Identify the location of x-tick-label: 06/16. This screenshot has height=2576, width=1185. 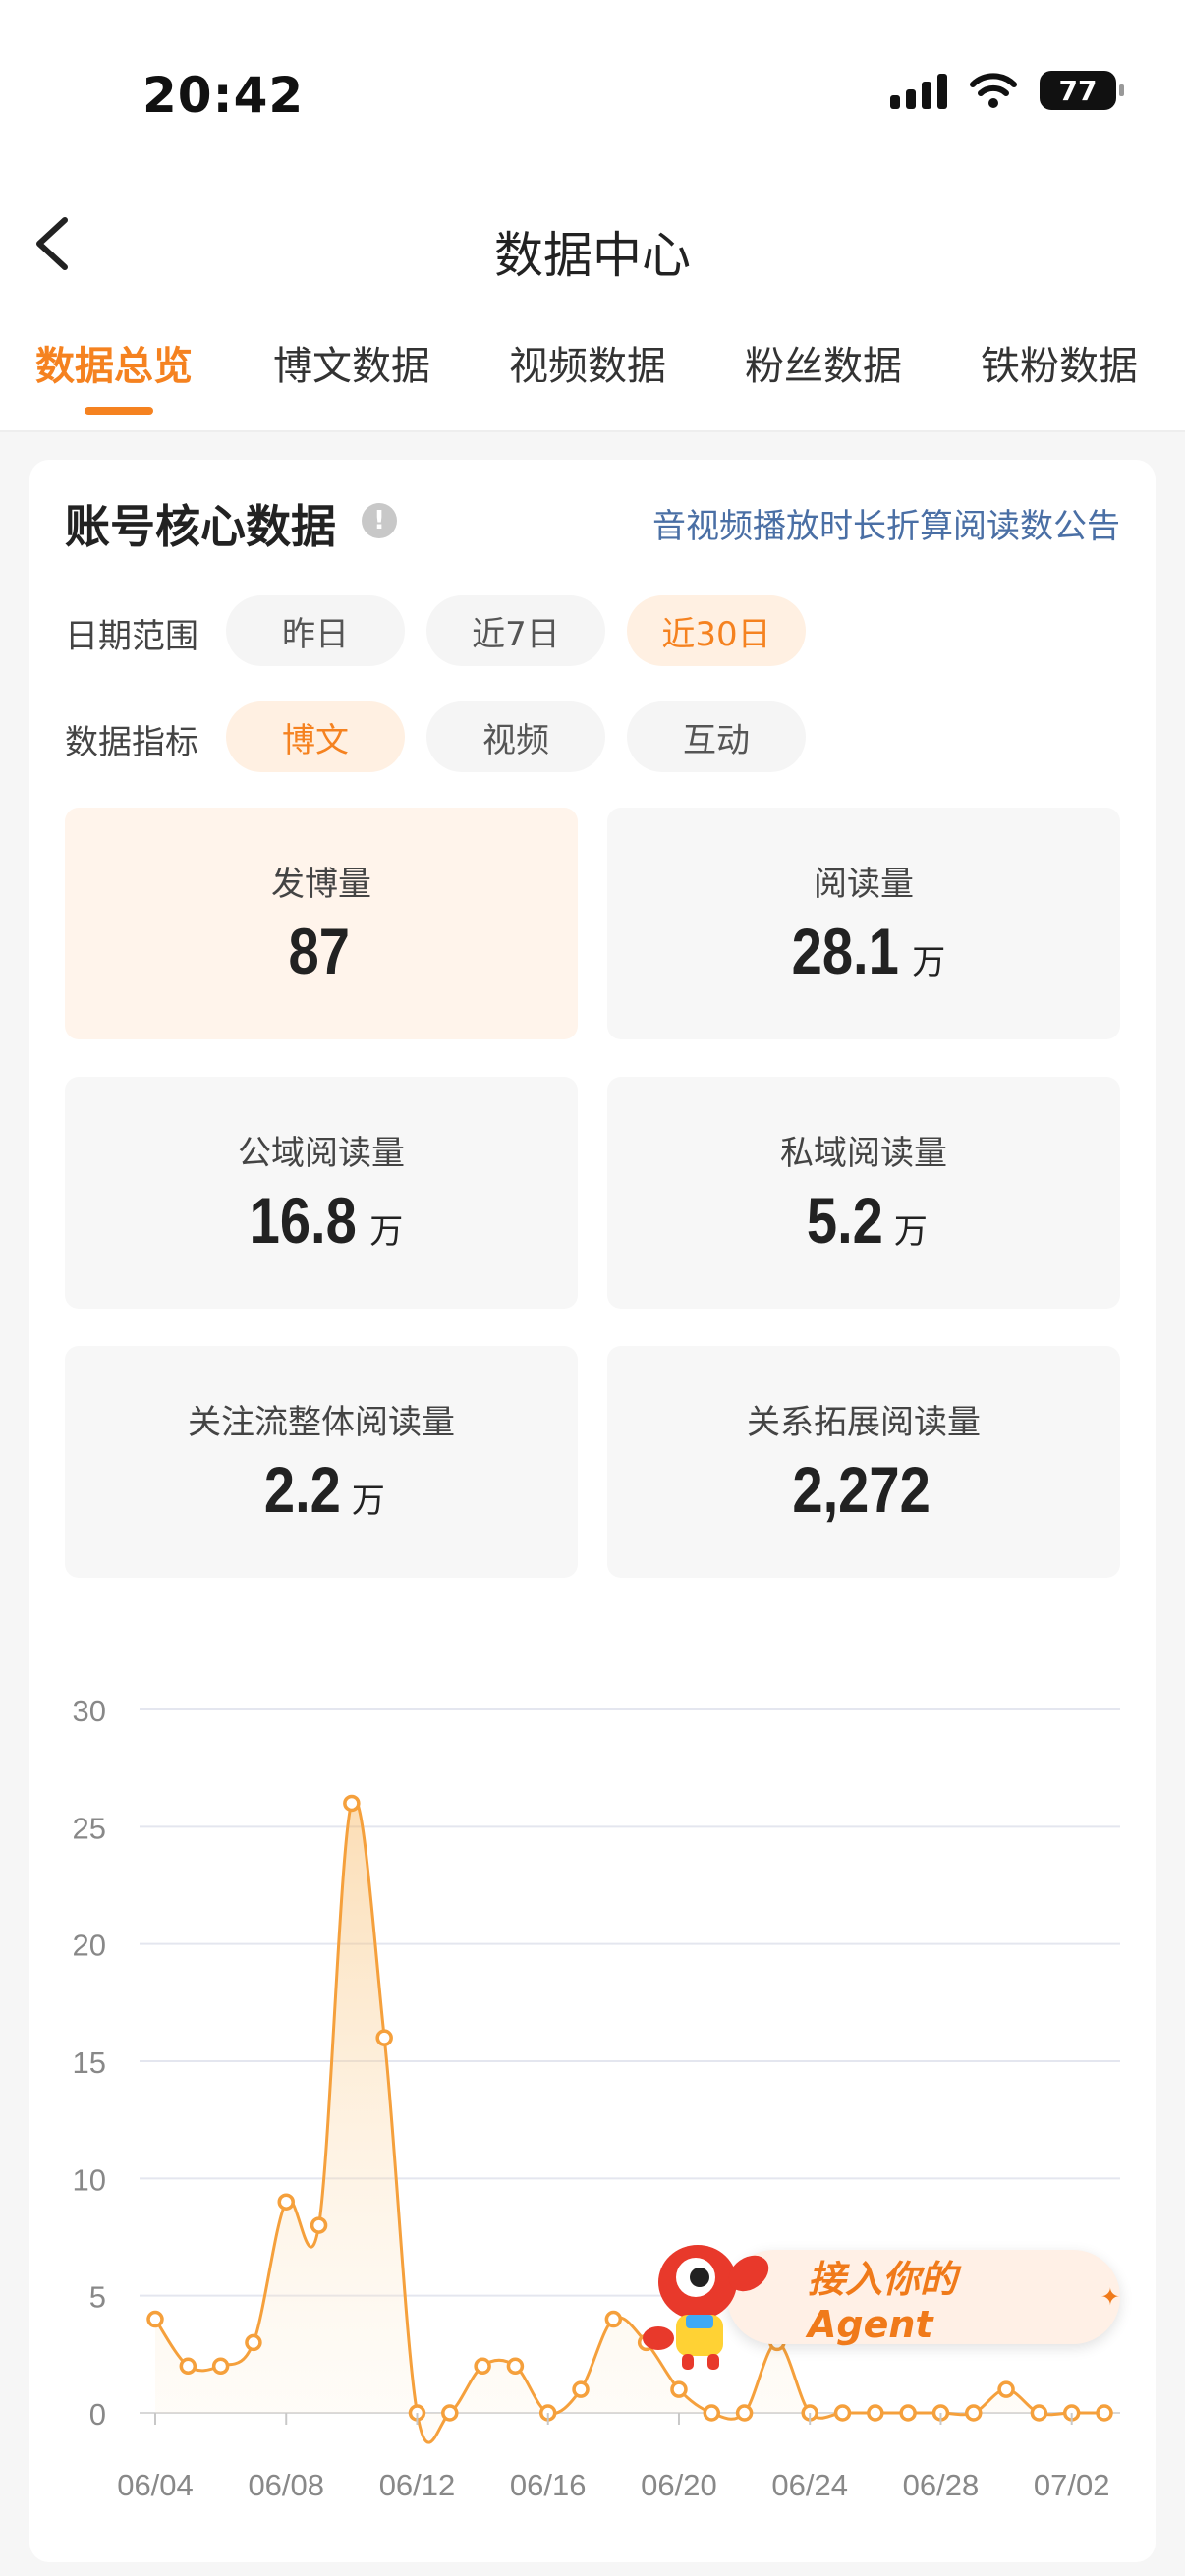
(548, 2485).